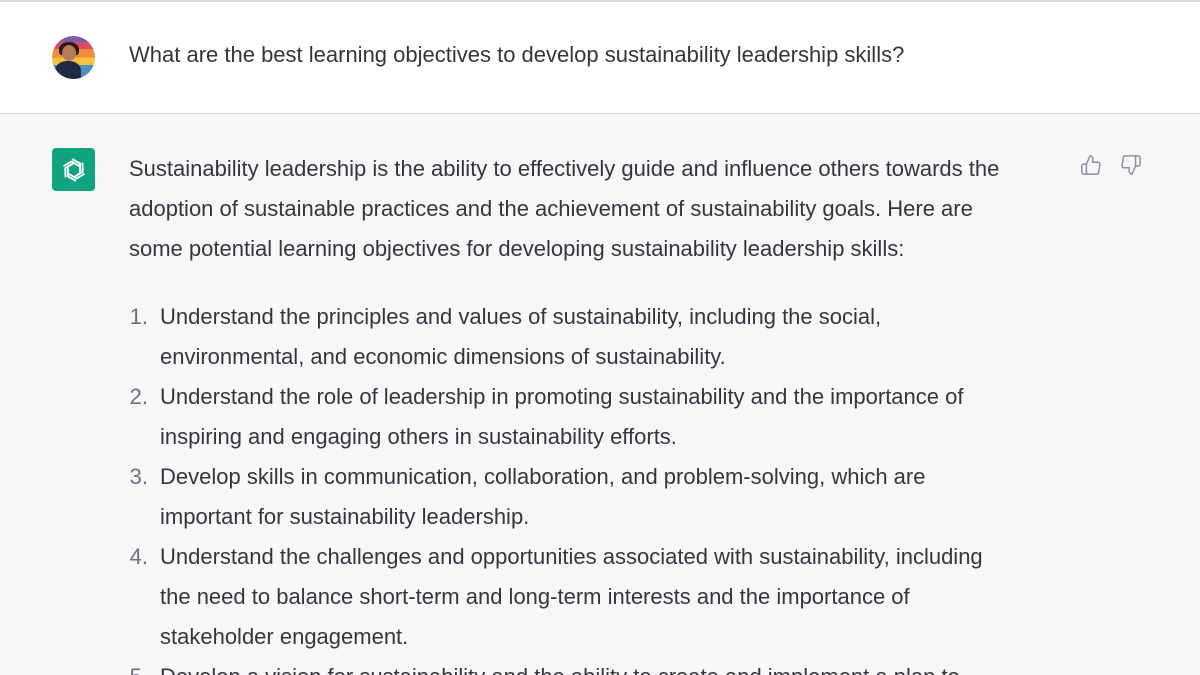 This screenshot has width=1200, height=675. What do you see at coordinates (138, 556) in the screenshot?
I see `list-item-number: 4.` at bounding box center [138, 556].